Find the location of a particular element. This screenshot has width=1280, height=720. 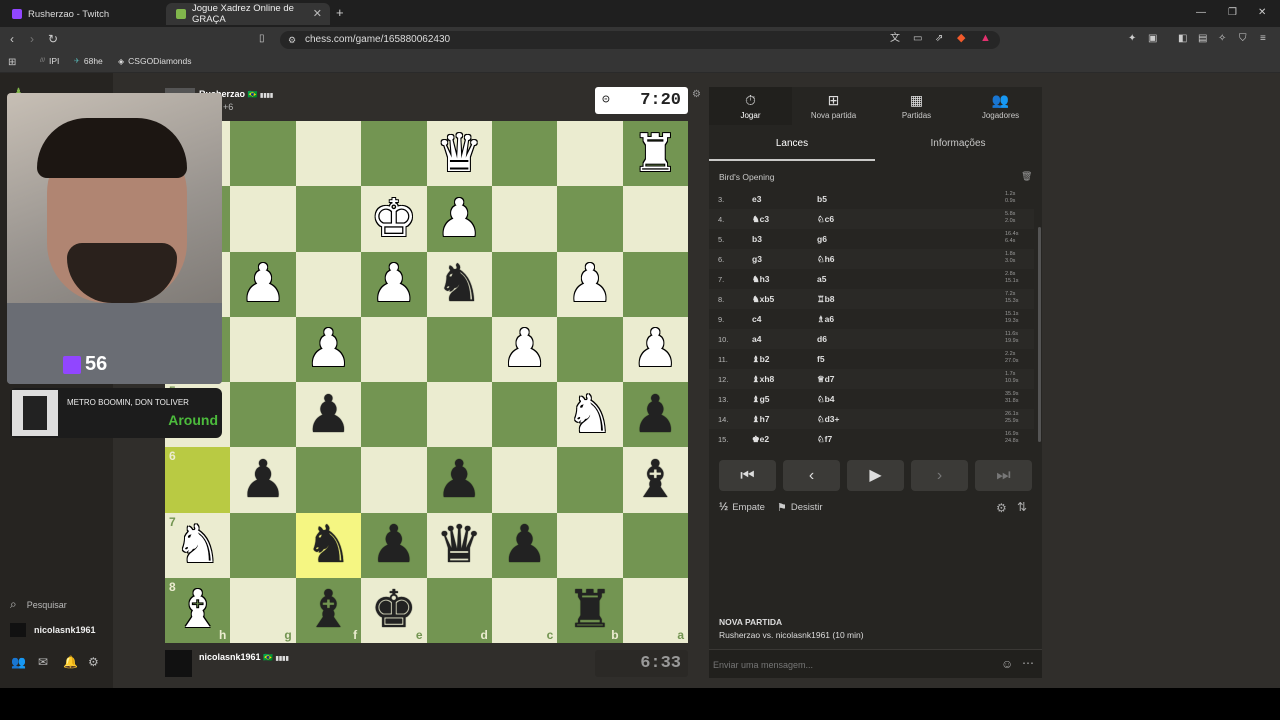

white-move: ♝h7 is located at coordinates (761, 419).